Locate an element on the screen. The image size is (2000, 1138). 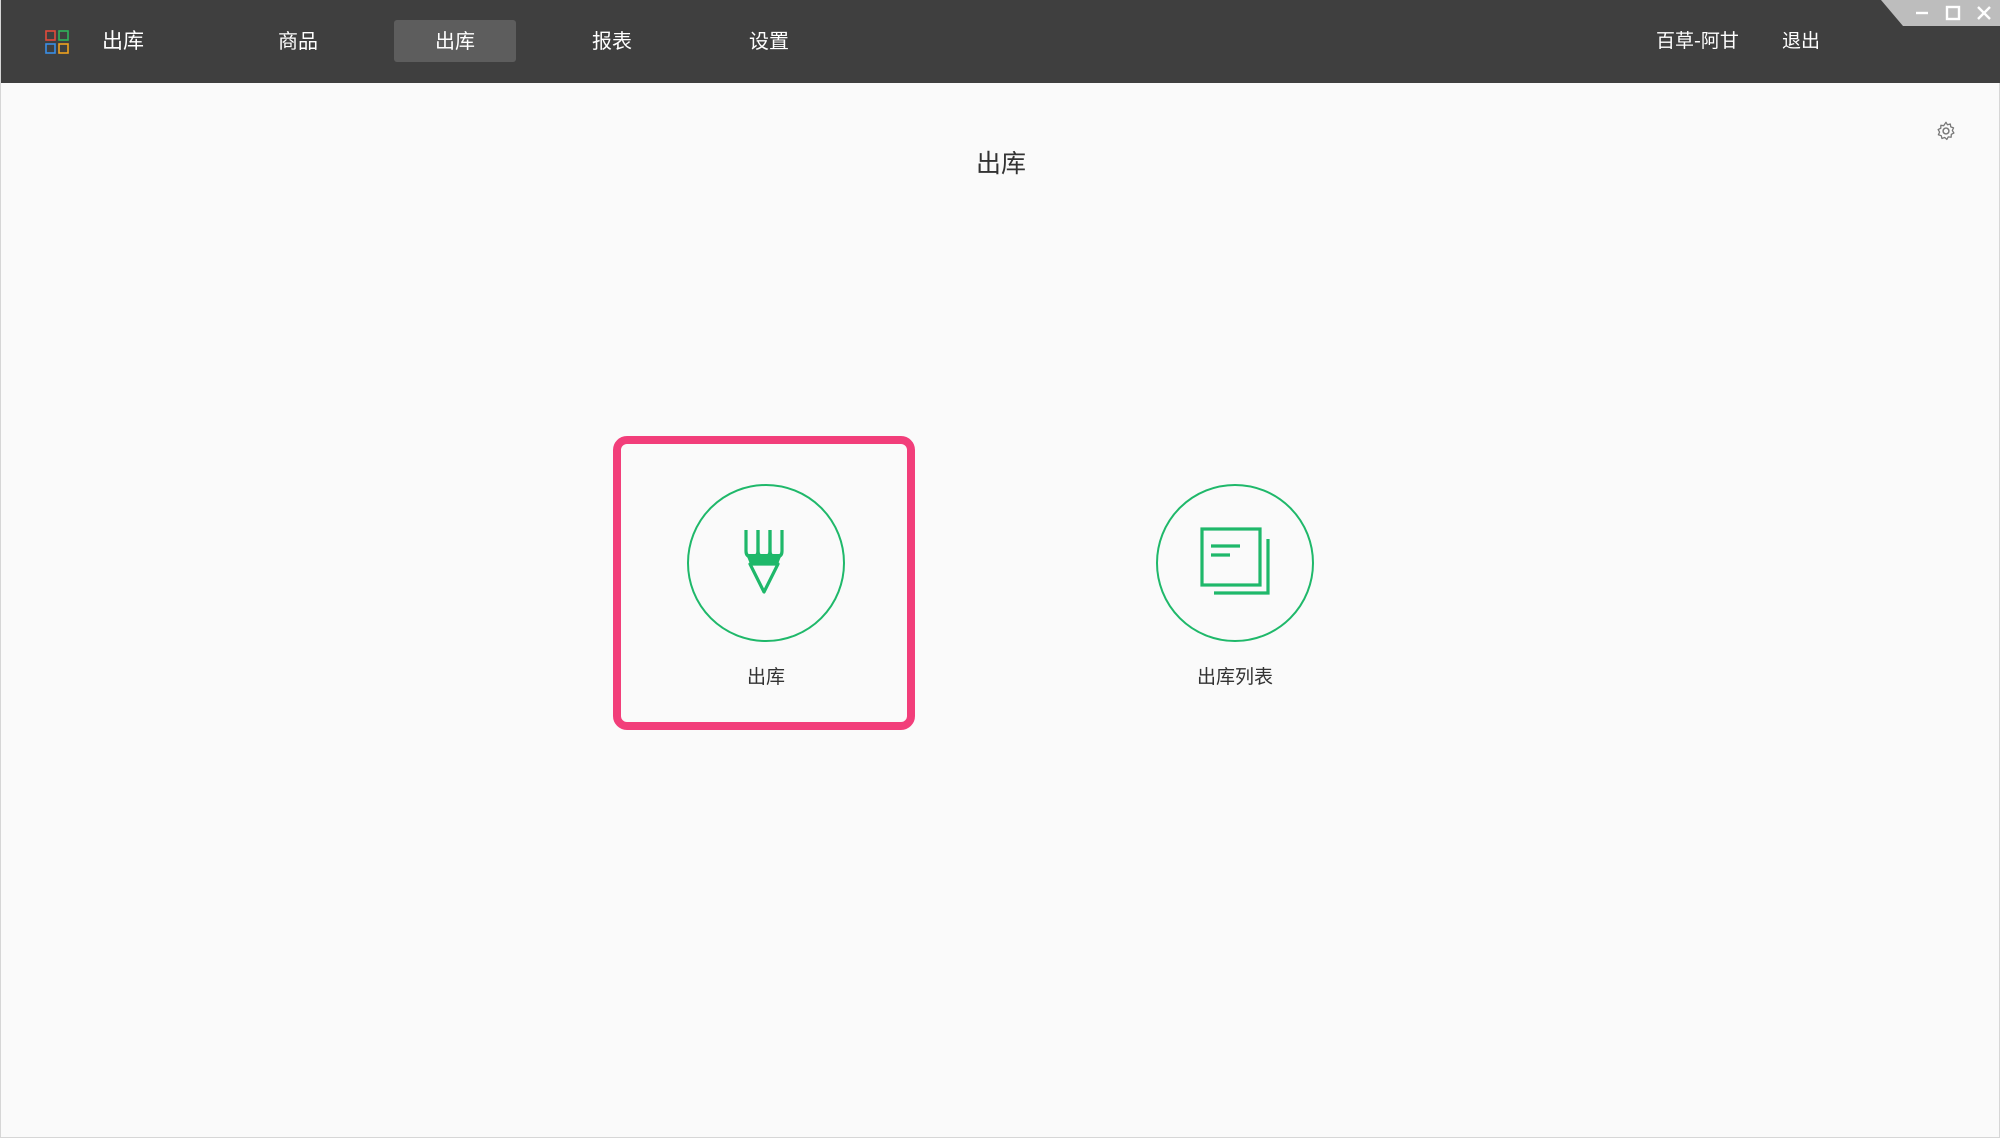
logout-button: 退出 is located at coordinates (1801, 41).